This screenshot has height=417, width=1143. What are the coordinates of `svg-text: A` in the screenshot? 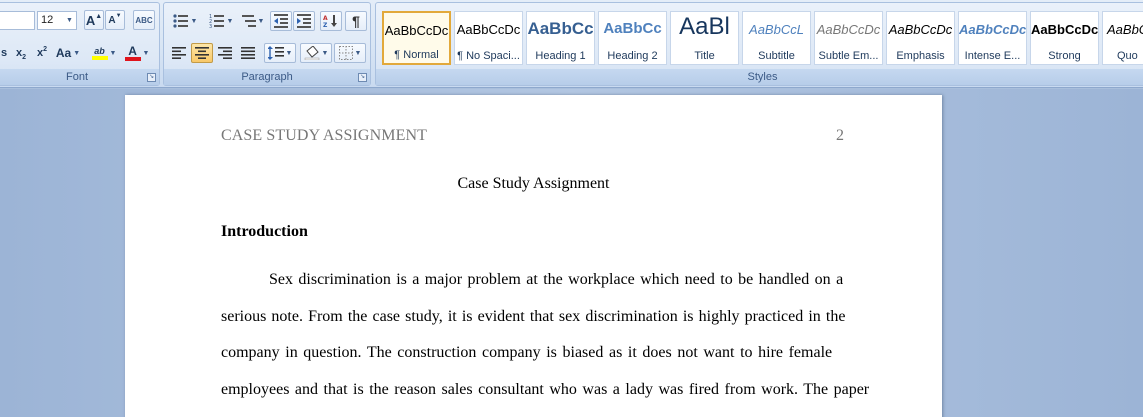 It's located at (325, 18).